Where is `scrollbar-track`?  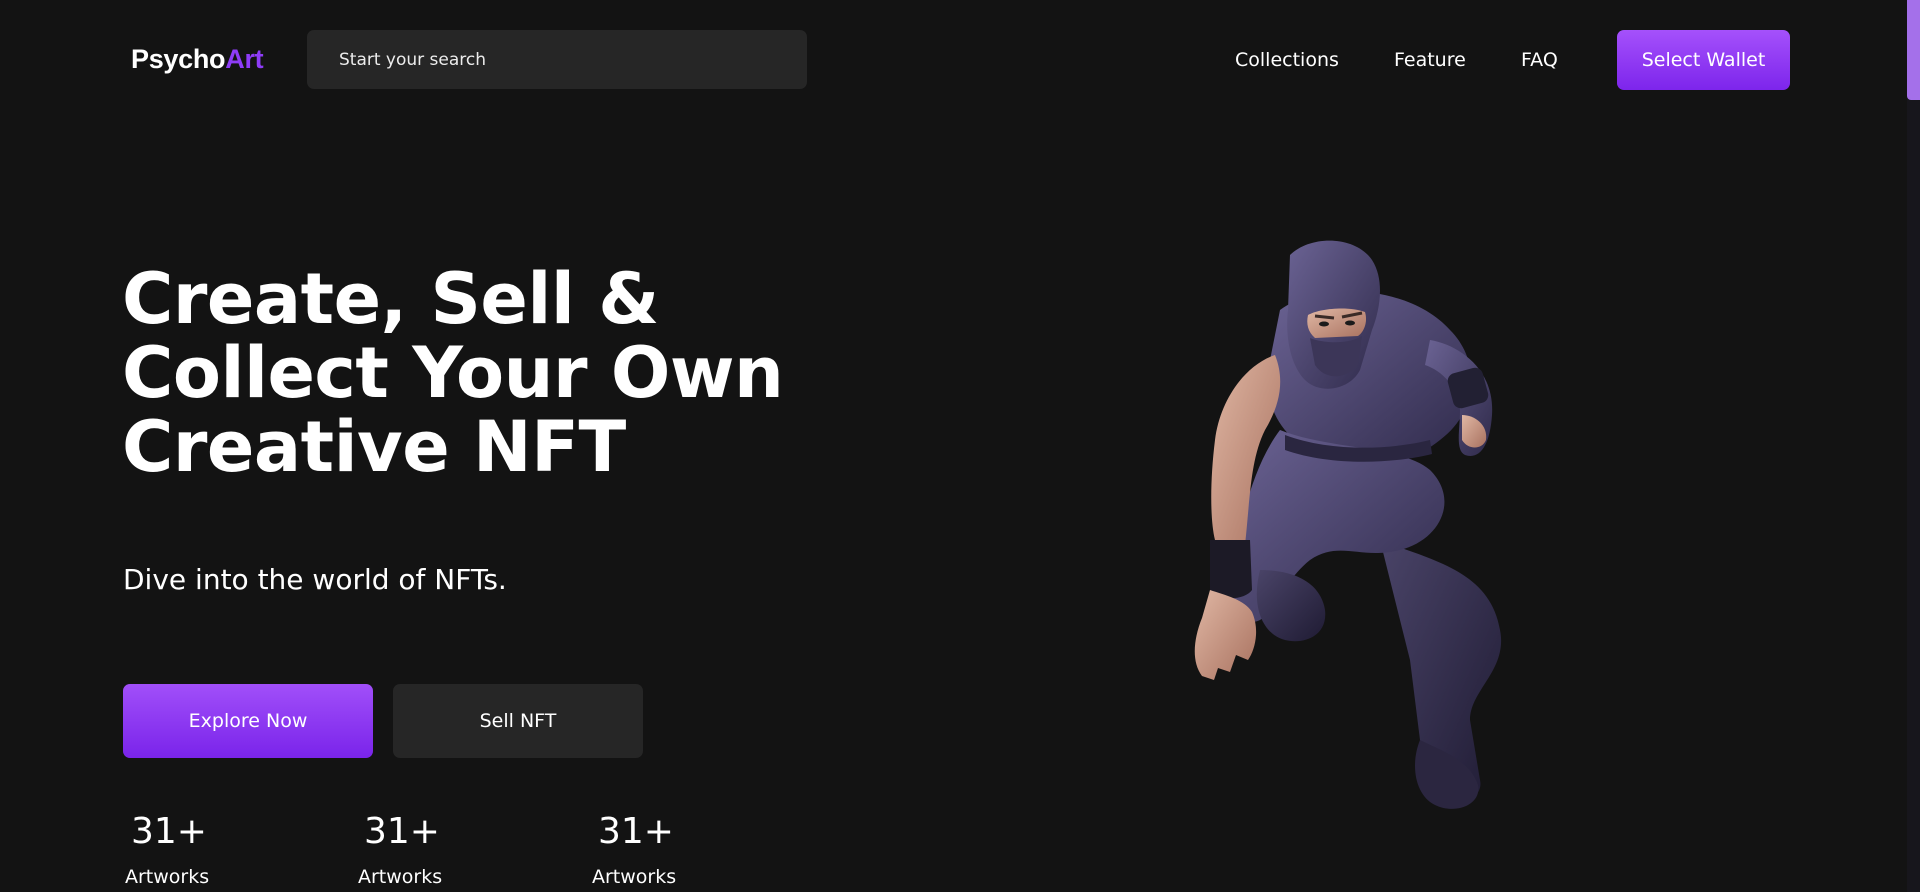
scrollbar-track is located at coordinates (1913, 446).